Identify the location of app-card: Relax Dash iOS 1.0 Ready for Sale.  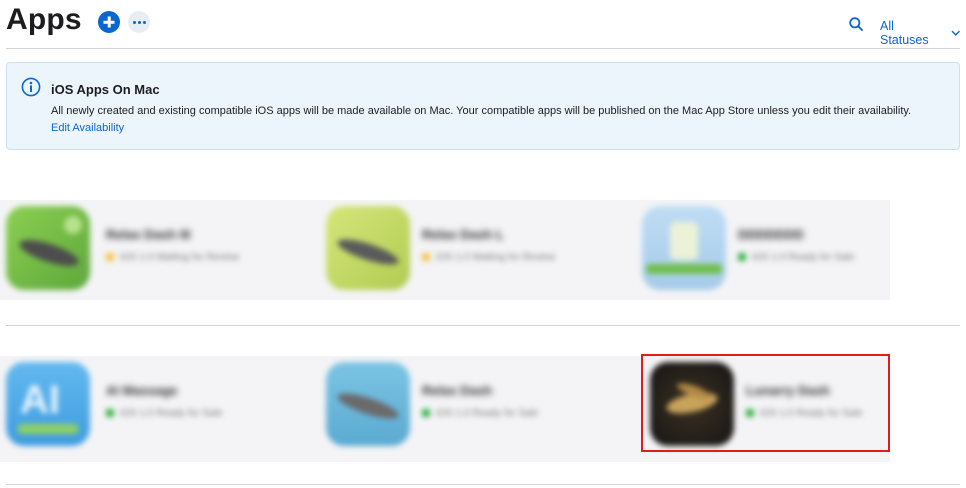
(456, 406).